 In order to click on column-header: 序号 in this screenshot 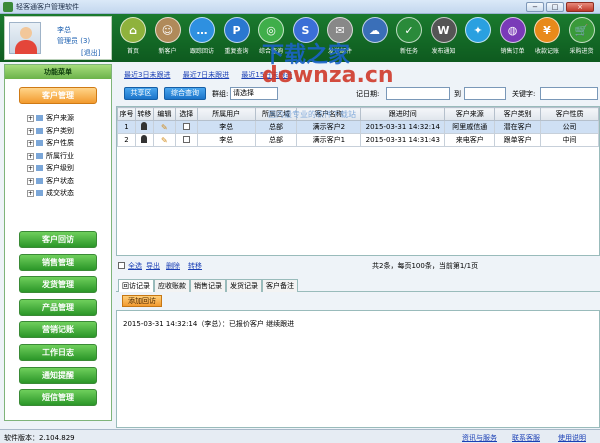, I will do `click(126, 114)`.